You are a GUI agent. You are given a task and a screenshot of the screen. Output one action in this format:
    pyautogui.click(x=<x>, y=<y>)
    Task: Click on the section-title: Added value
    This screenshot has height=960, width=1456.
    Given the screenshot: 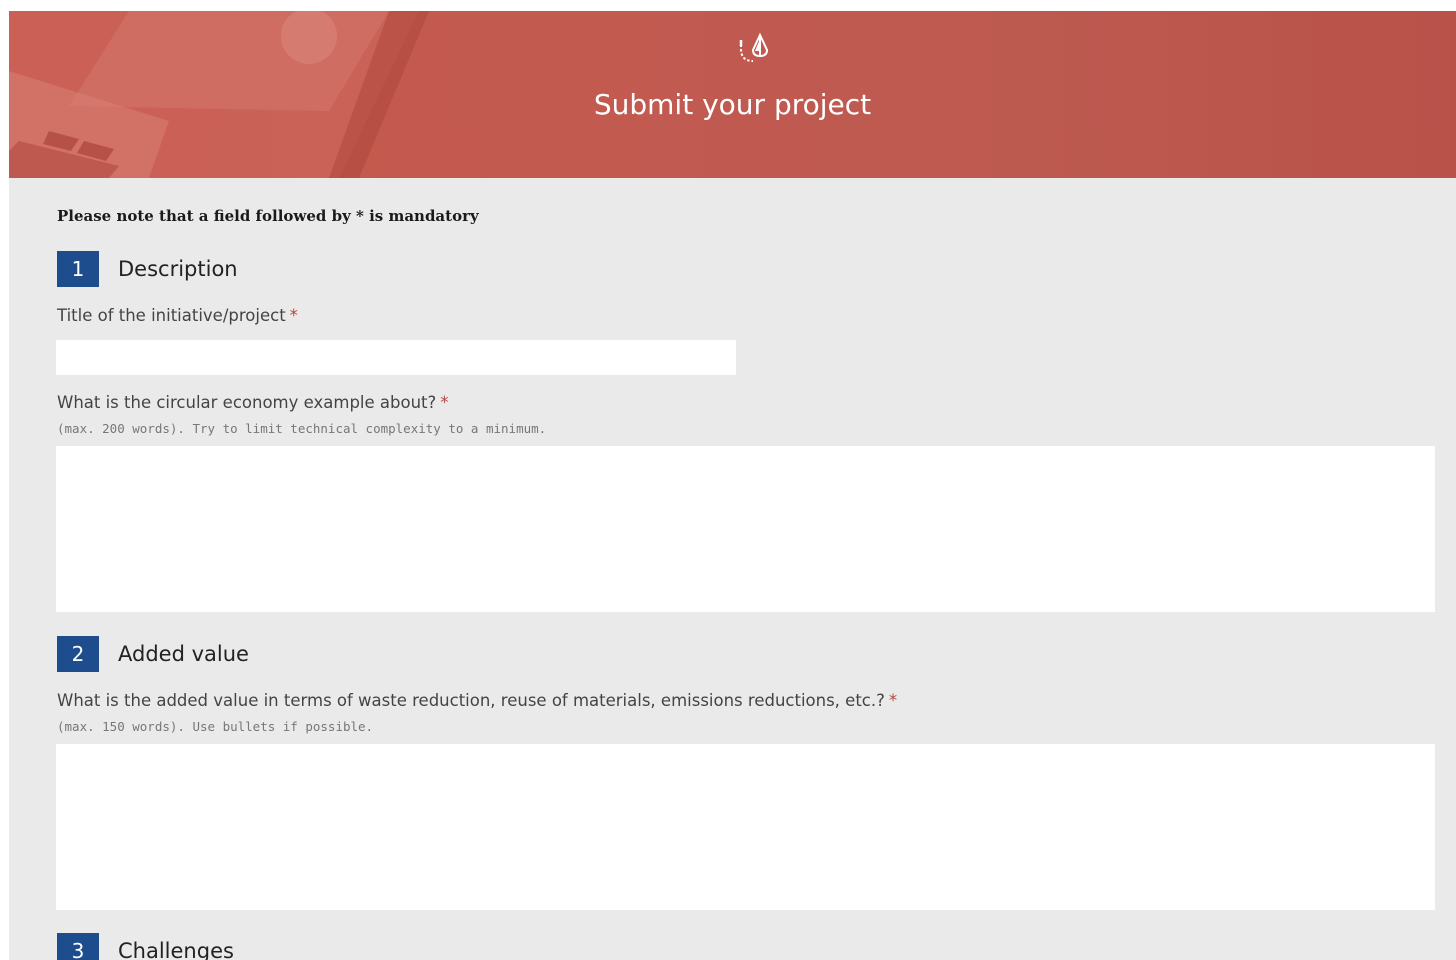 What is the action you would take?
    pyautogui.click(x=183, y=654)
    